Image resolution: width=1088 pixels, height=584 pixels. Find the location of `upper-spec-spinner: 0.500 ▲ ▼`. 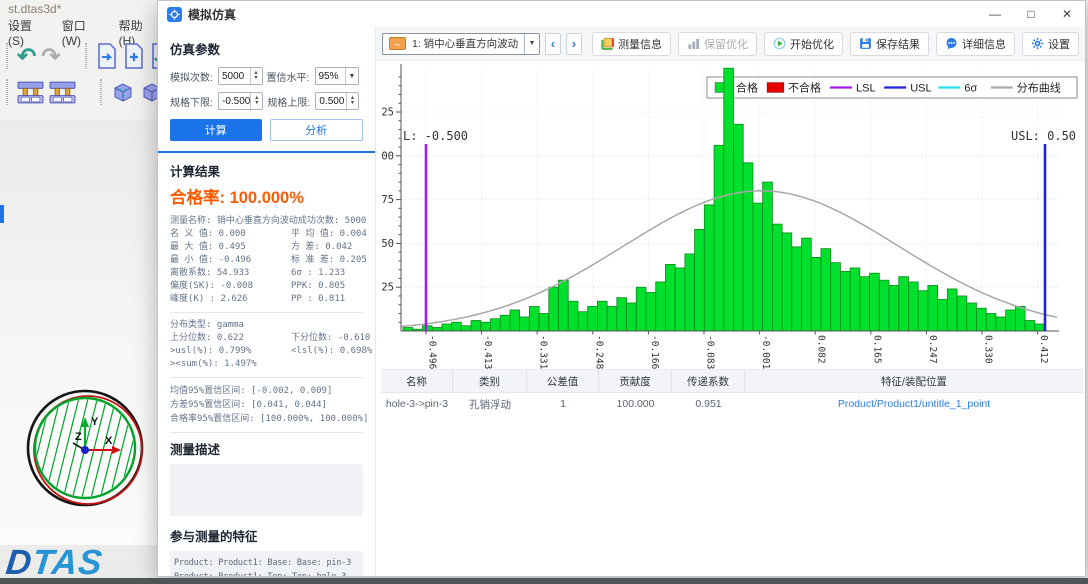

upper-spec-spinner: 0.500 ▲ ▼ is located at coordinates (337, 101).